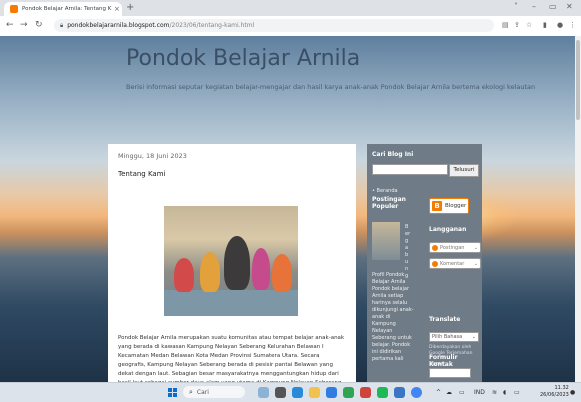 The height and width of the screenshot is (402, 581). What do you see at coordinates (67, 9) in the screenshot?
I see `tab-title: Pondok Belajar Arnila: Tentang K` at bounding box center [67, 9].